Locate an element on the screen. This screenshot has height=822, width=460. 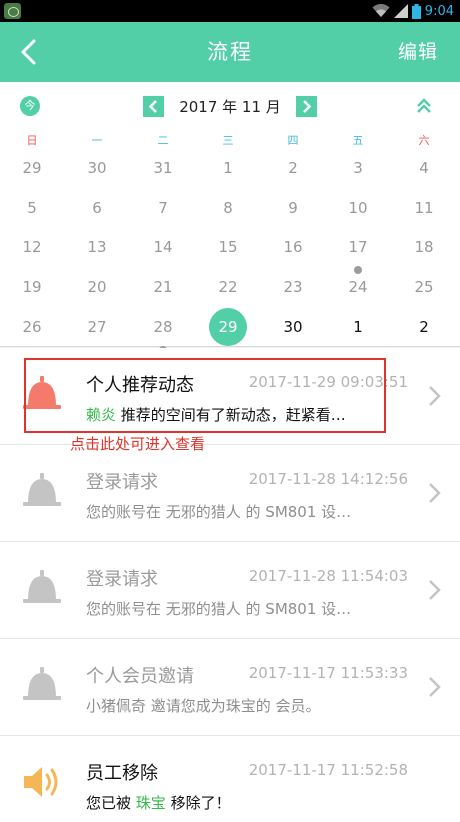
today-button: 今 is located at coordinates (30, 106).